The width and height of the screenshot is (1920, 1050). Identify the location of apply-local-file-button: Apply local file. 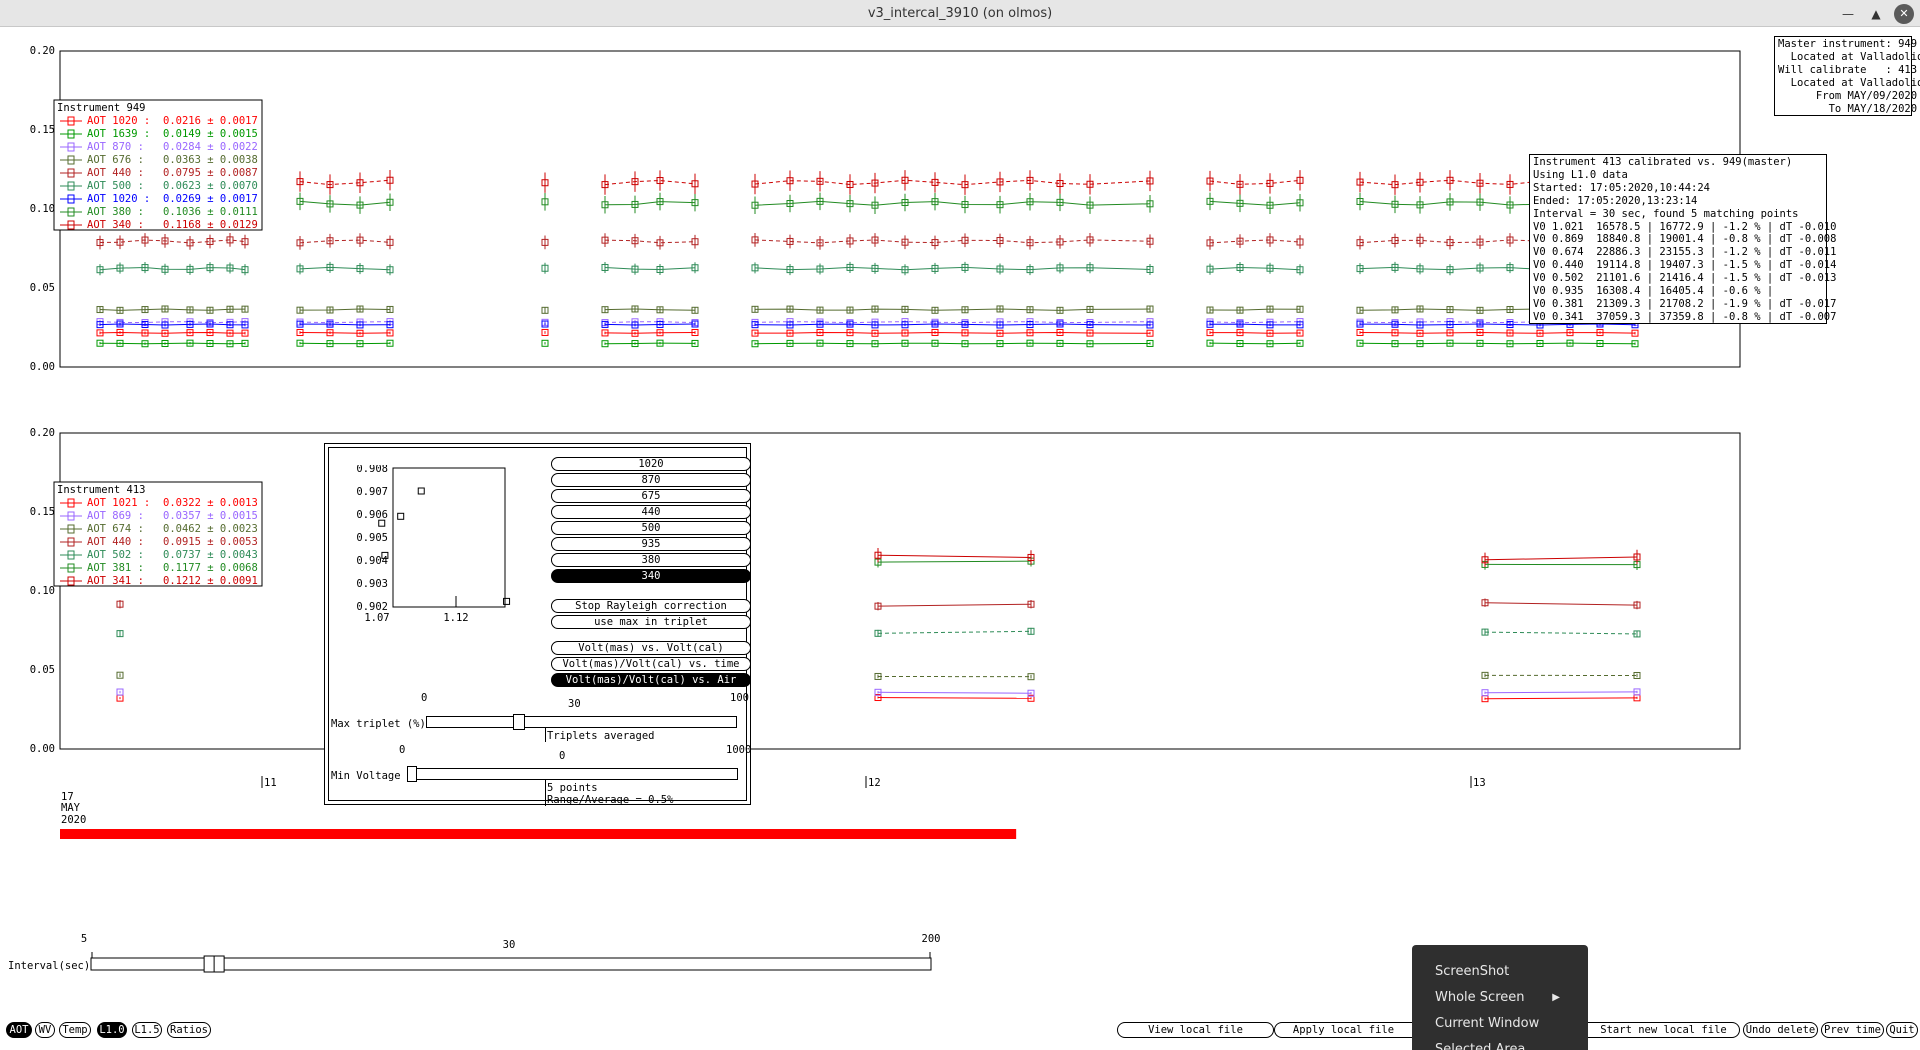
(1343, 1030).